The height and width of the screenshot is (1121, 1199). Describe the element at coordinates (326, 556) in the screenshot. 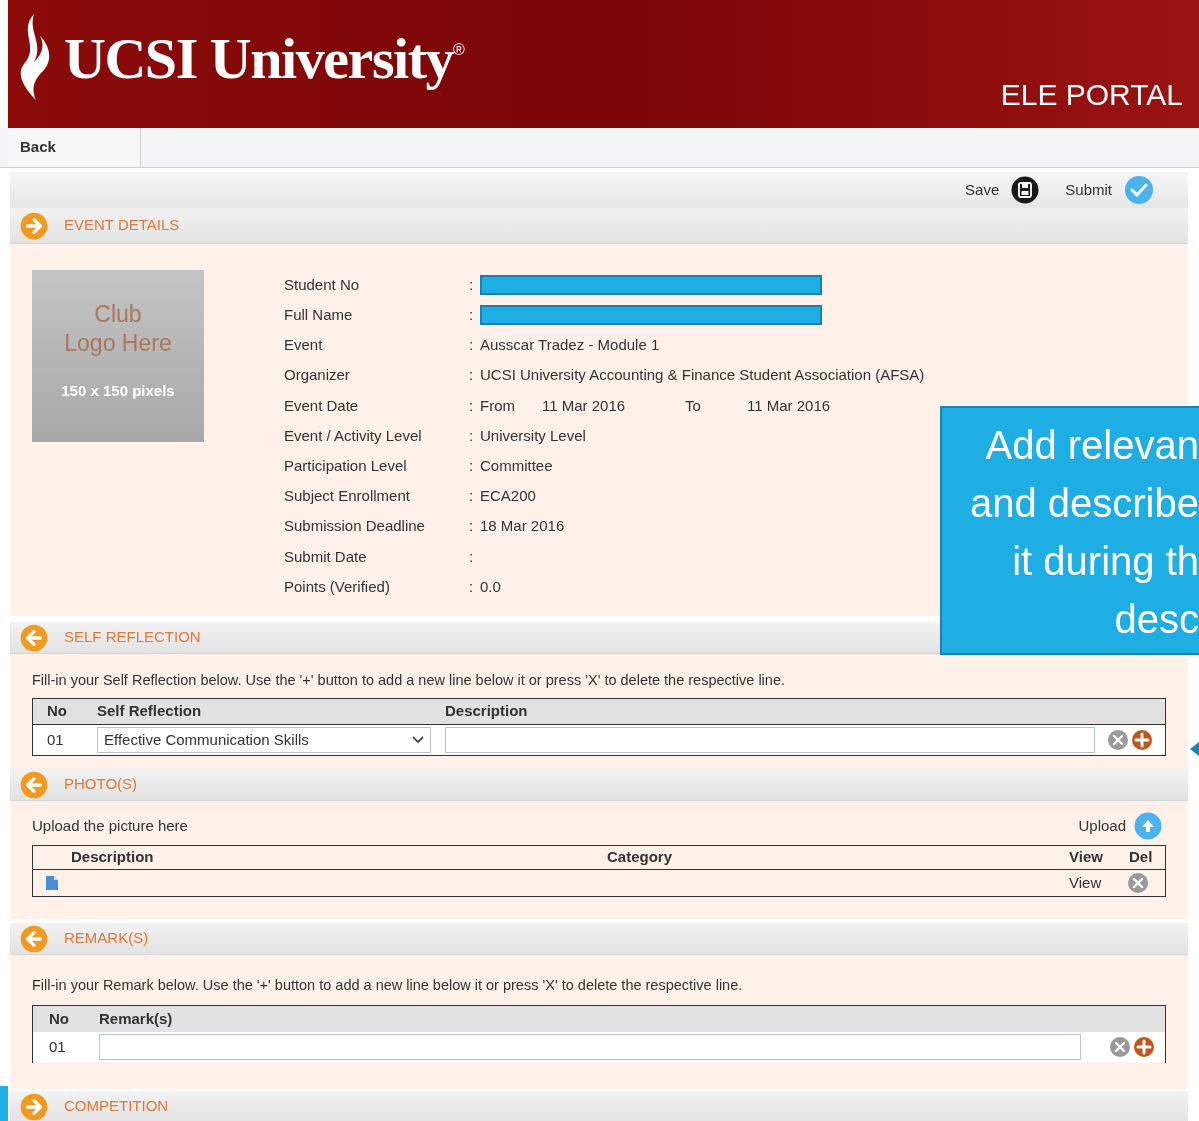

I see `field-label: Submit Date` at that location.